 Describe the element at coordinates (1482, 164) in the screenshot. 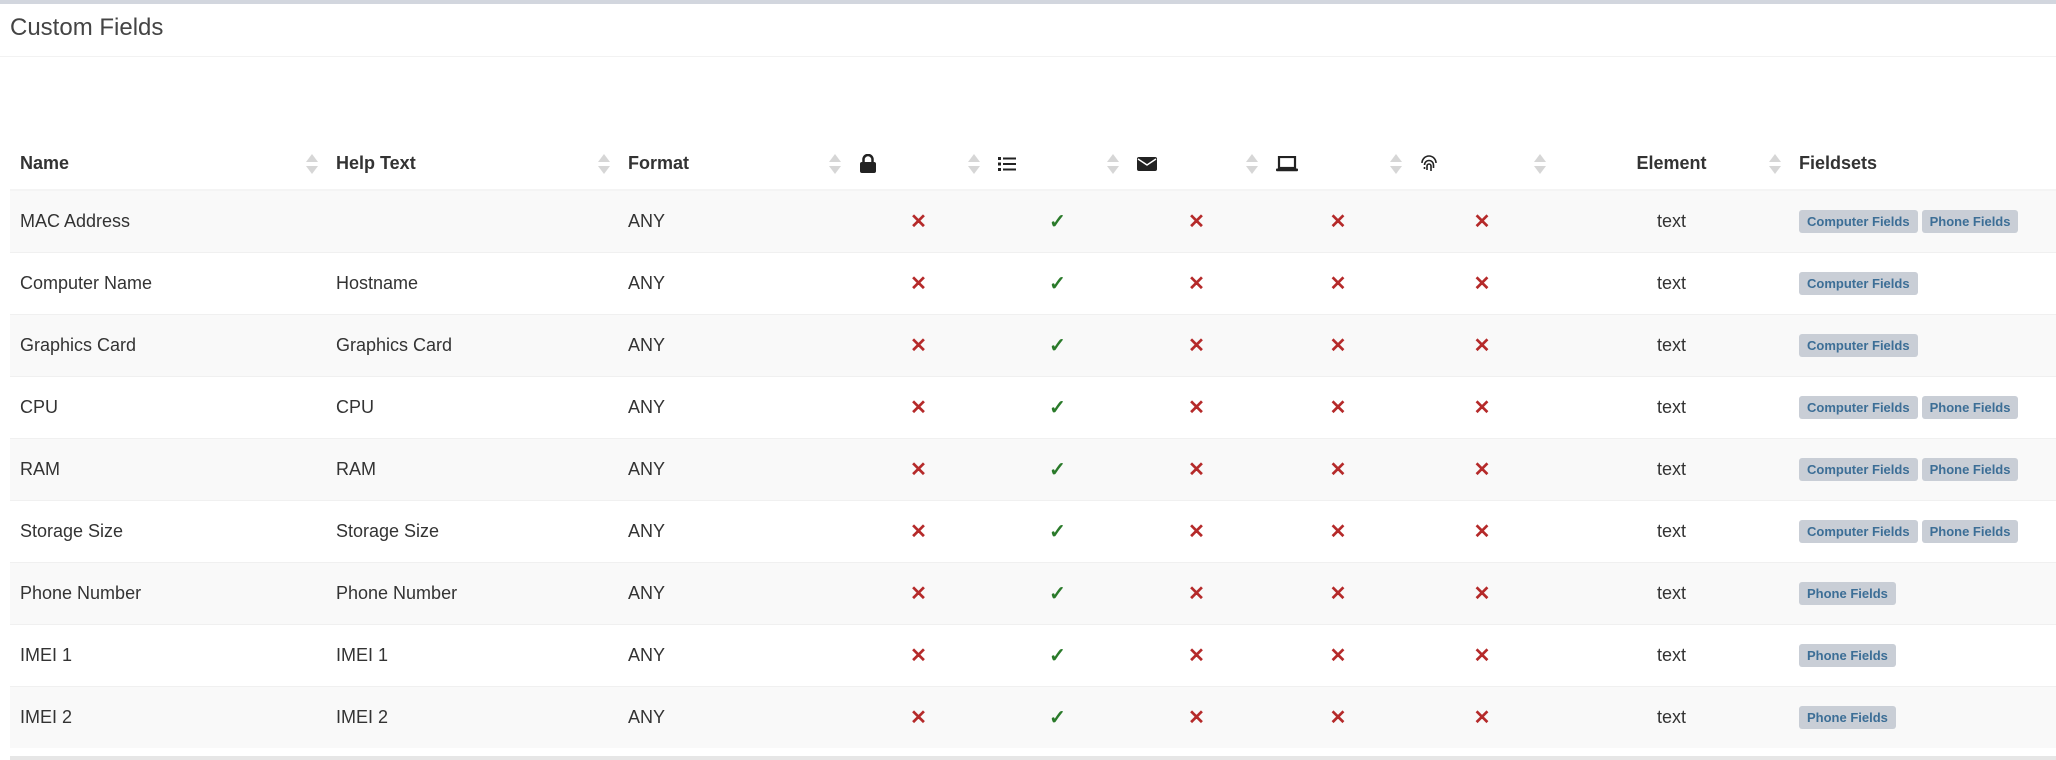

I see `column-header-unique` at that location.